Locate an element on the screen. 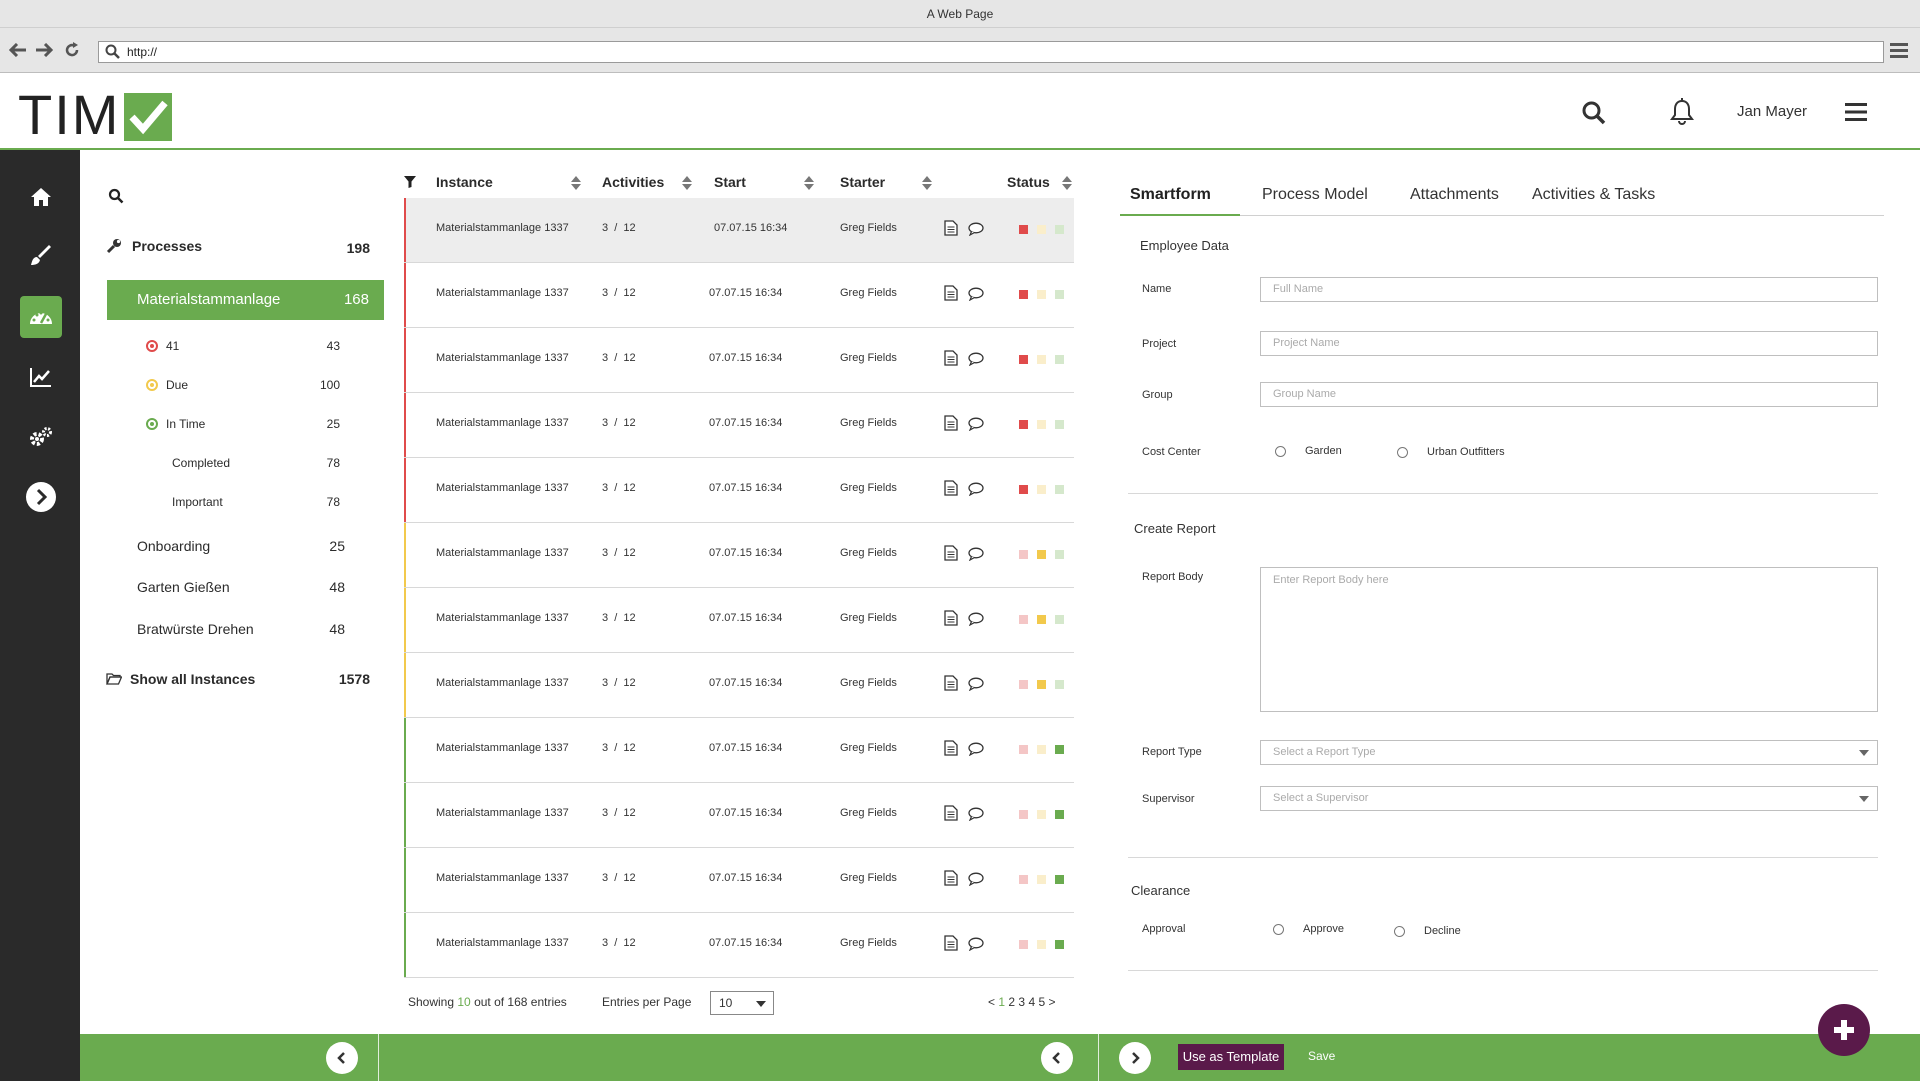 Image resolution: width=1920 pixels, height=1081 pixels. expand-chevron-icon is located at coordinates (41, 497).